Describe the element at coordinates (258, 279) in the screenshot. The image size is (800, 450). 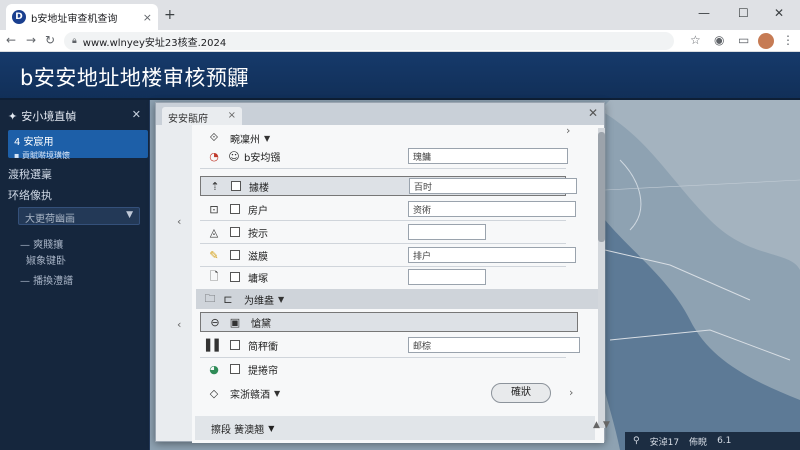
I see `row-label: 墉塚` at that location.